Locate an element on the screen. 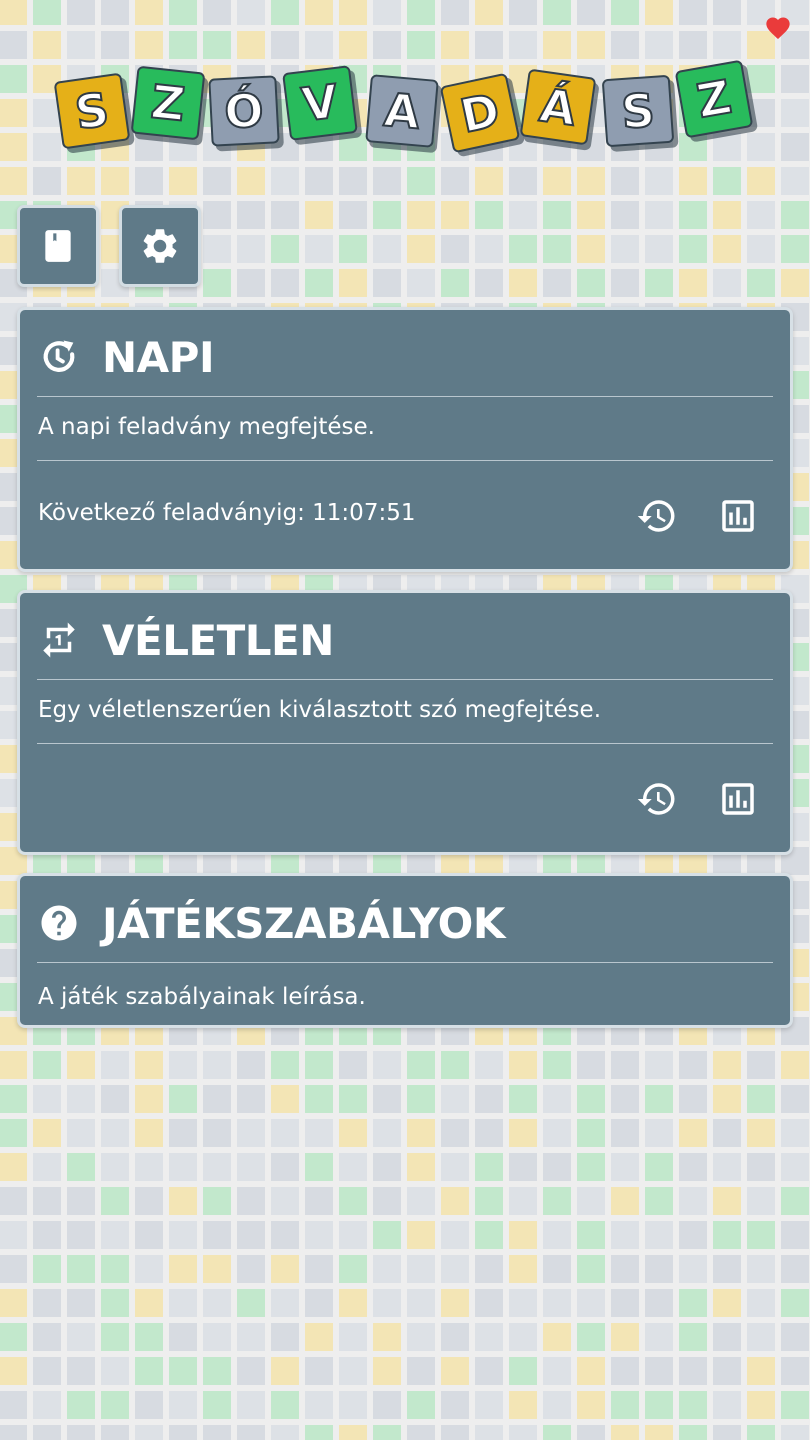 The width and height of the screenshot is (810, 1440). rules-card-header: JÁTÉKSZABÁLYOK is located at coordinates (271, 923).